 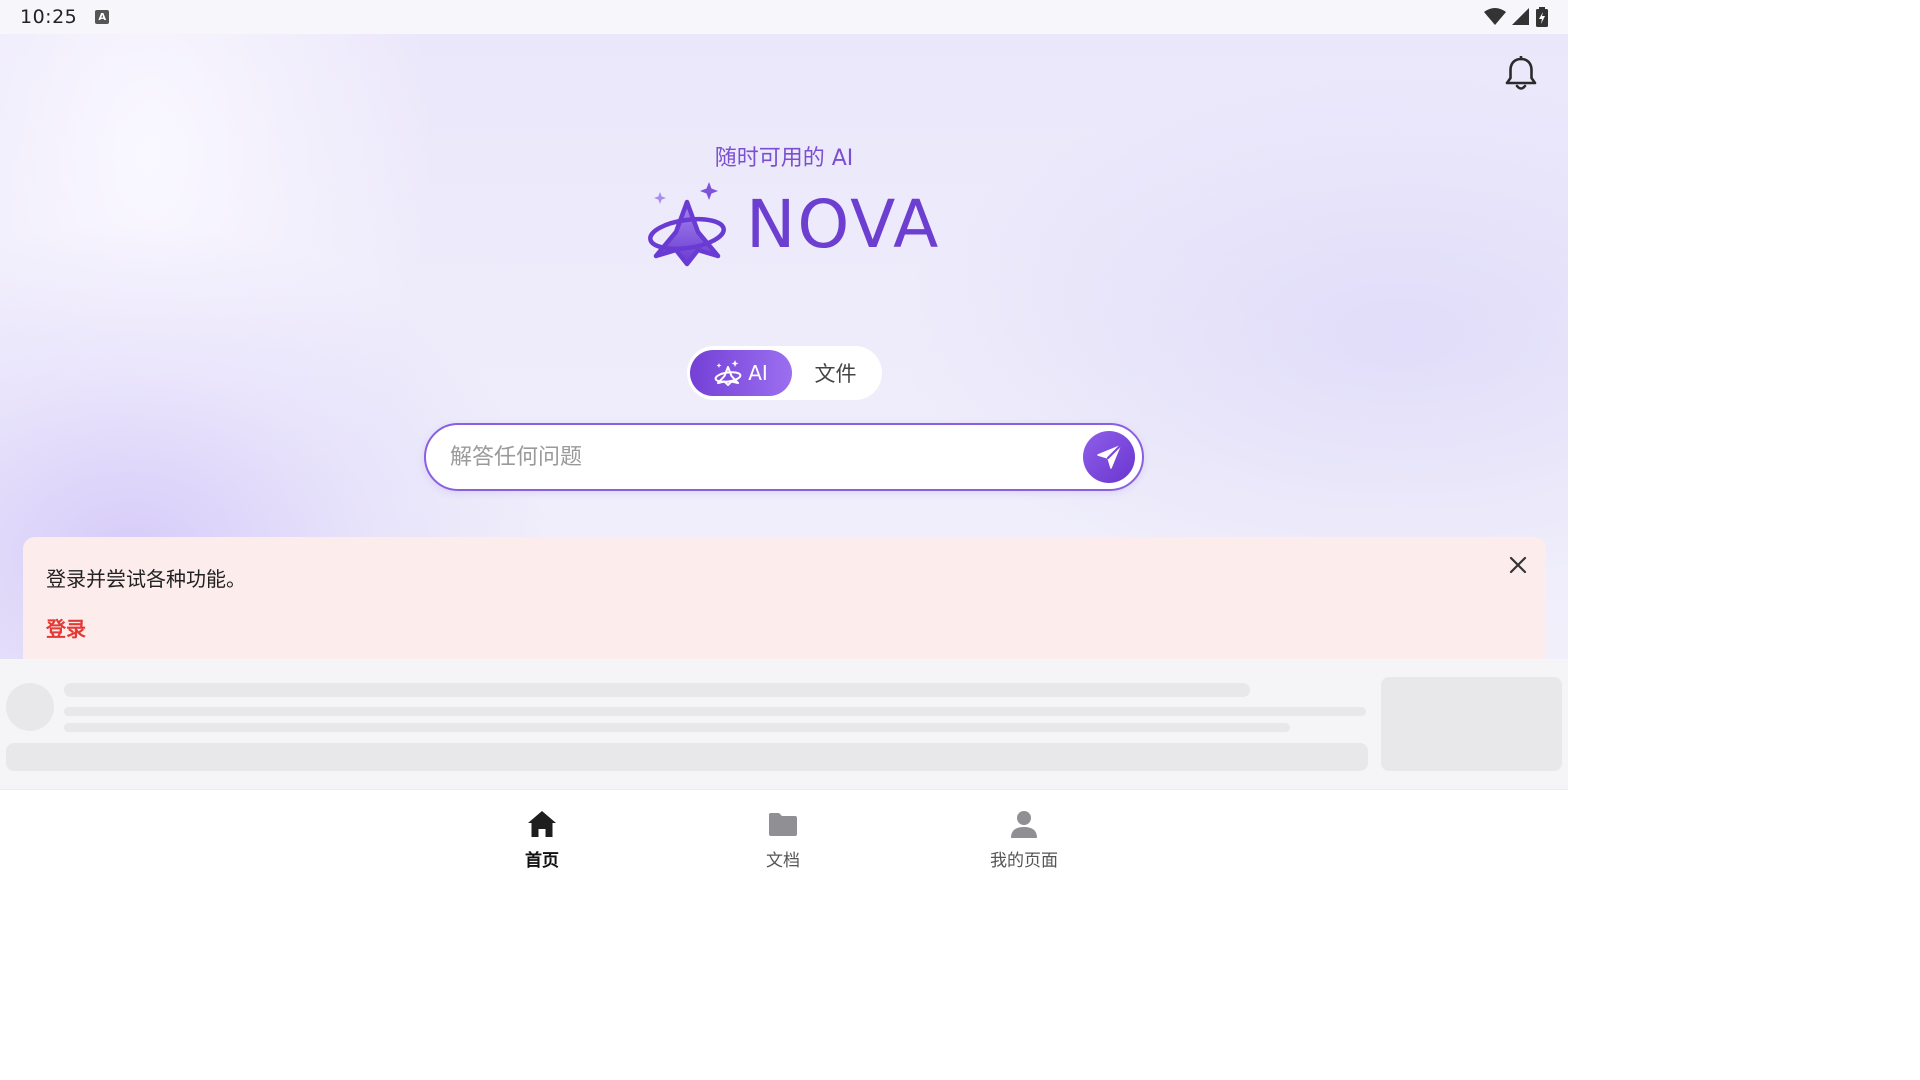 I want to click on nova-star-icon, so click(x=687, y=224).